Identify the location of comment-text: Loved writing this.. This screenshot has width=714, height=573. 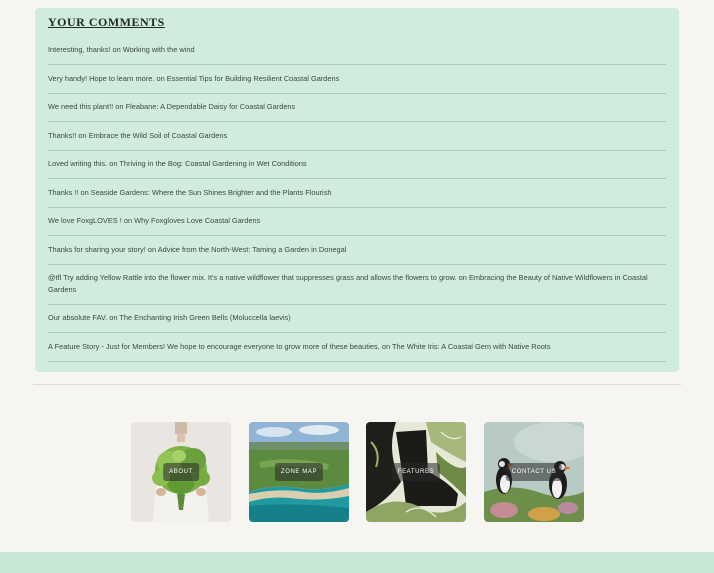
(78, 163).